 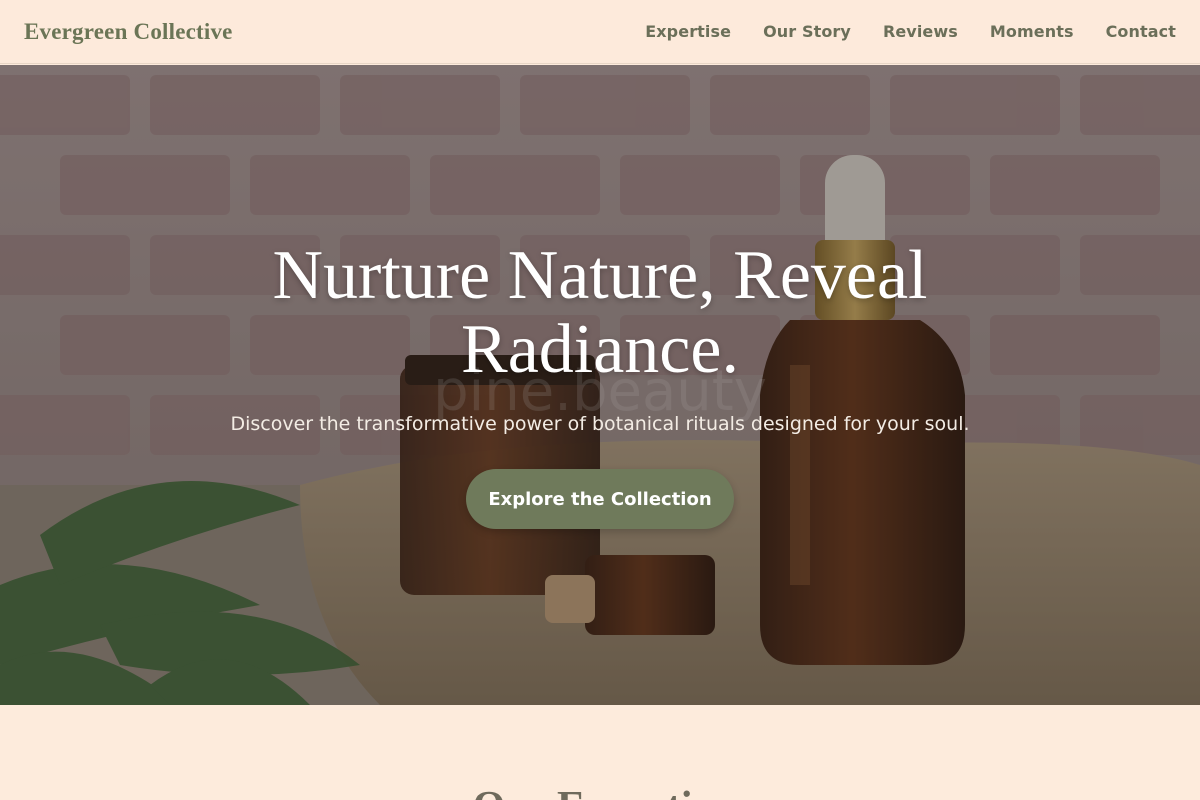 What do you see at coordinates (1032, 31) in the screenshot?
I see `nav-link-moments: Moments` at bounding box center [1032, 31].